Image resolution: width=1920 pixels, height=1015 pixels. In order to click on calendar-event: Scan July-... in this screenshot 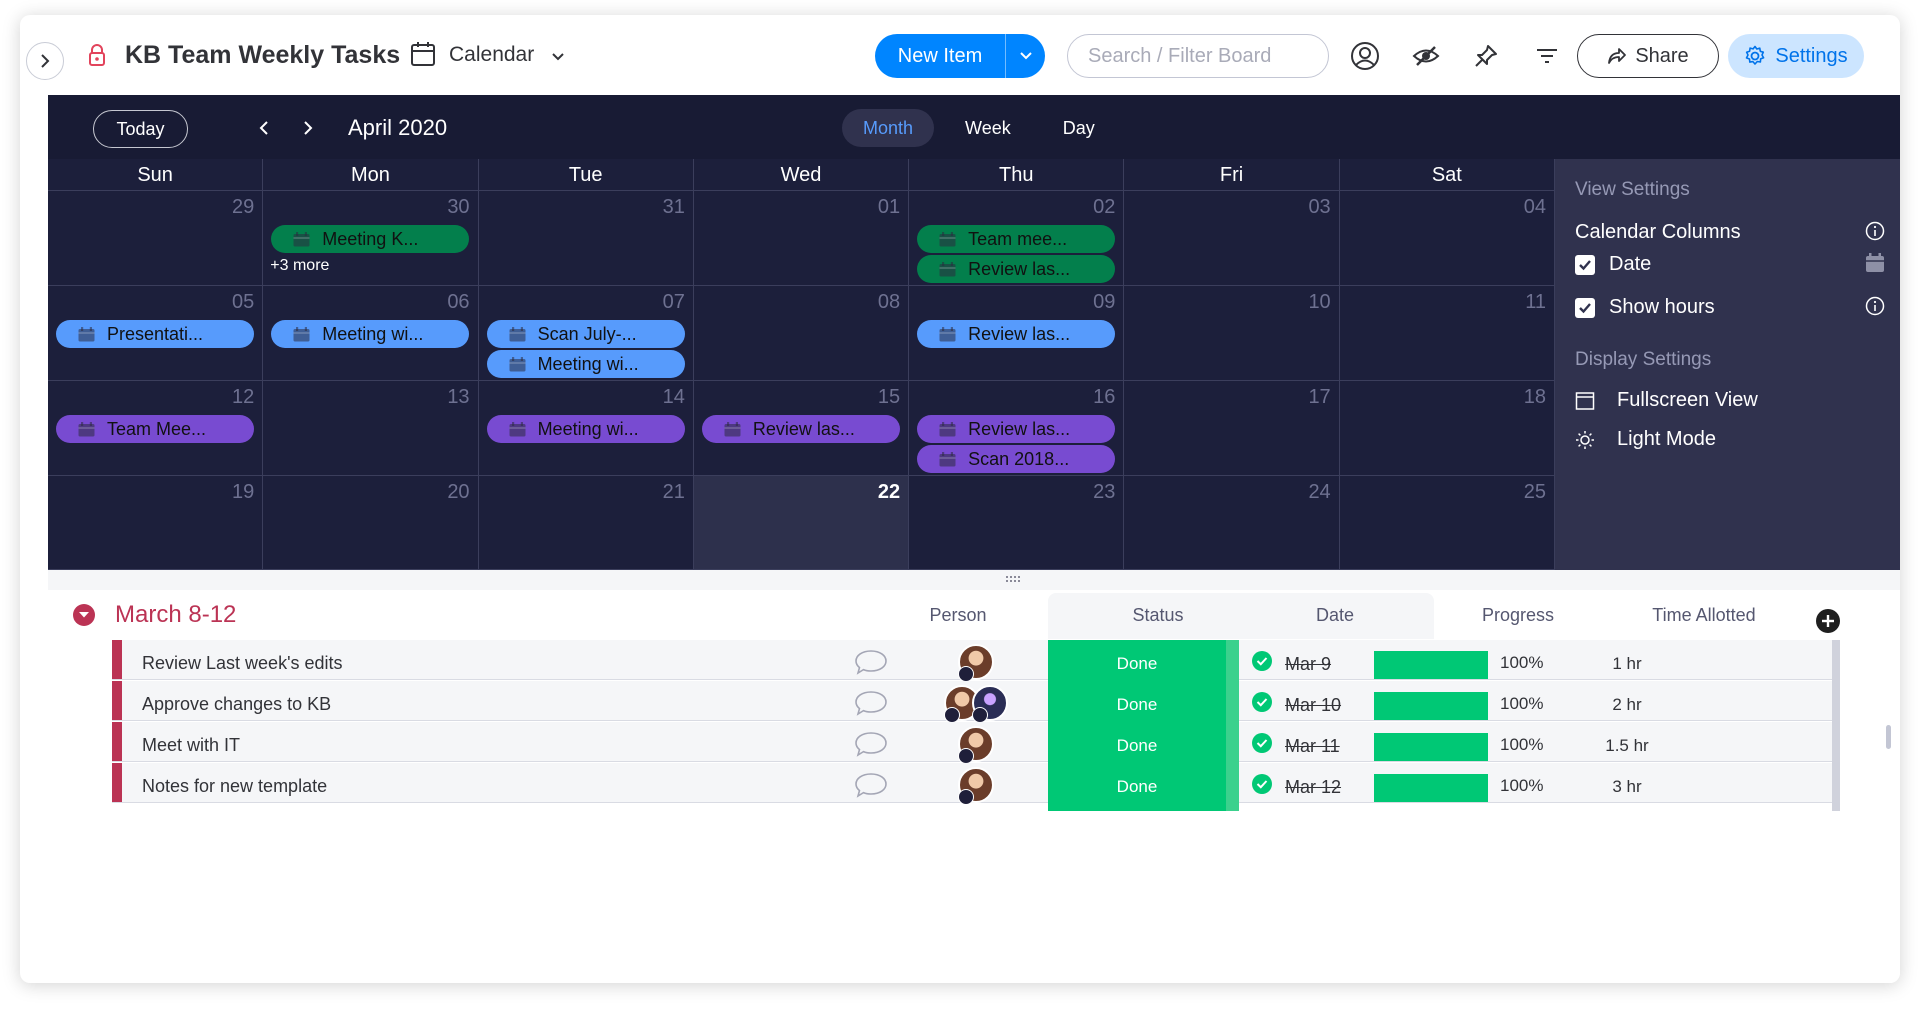, I will do `click(585, 334)`.